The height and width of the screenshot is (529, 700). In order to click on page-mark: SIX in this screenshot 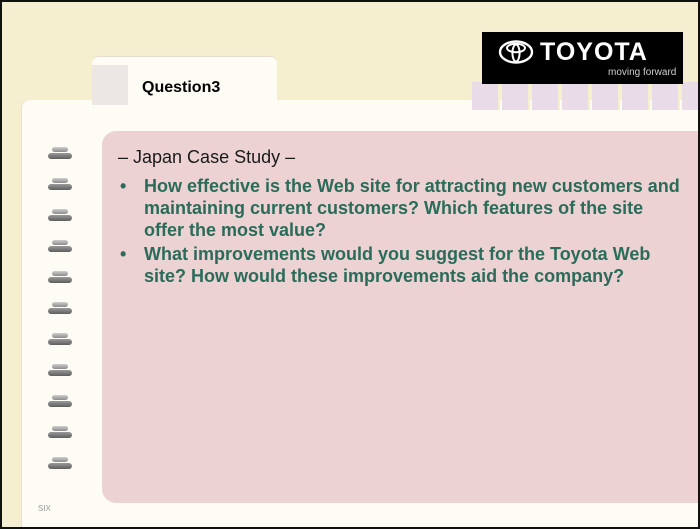, I will do `click(44, 508)`.